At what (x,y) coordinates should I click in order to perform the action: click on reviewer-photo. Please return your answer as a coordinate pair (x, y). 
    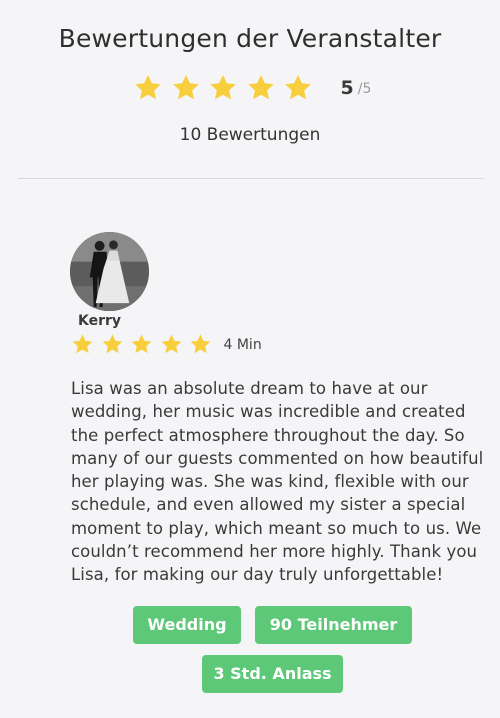
    Looking at the image, I should click on (109, 271).